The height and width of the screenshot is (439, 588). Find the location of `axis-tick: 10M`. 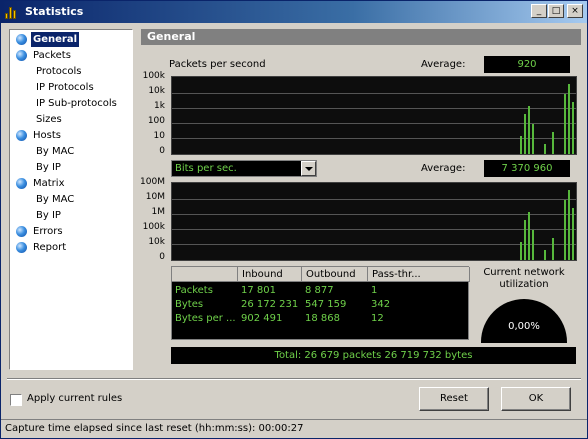

axis-tick: 10M is located at coordinates (155, 197).